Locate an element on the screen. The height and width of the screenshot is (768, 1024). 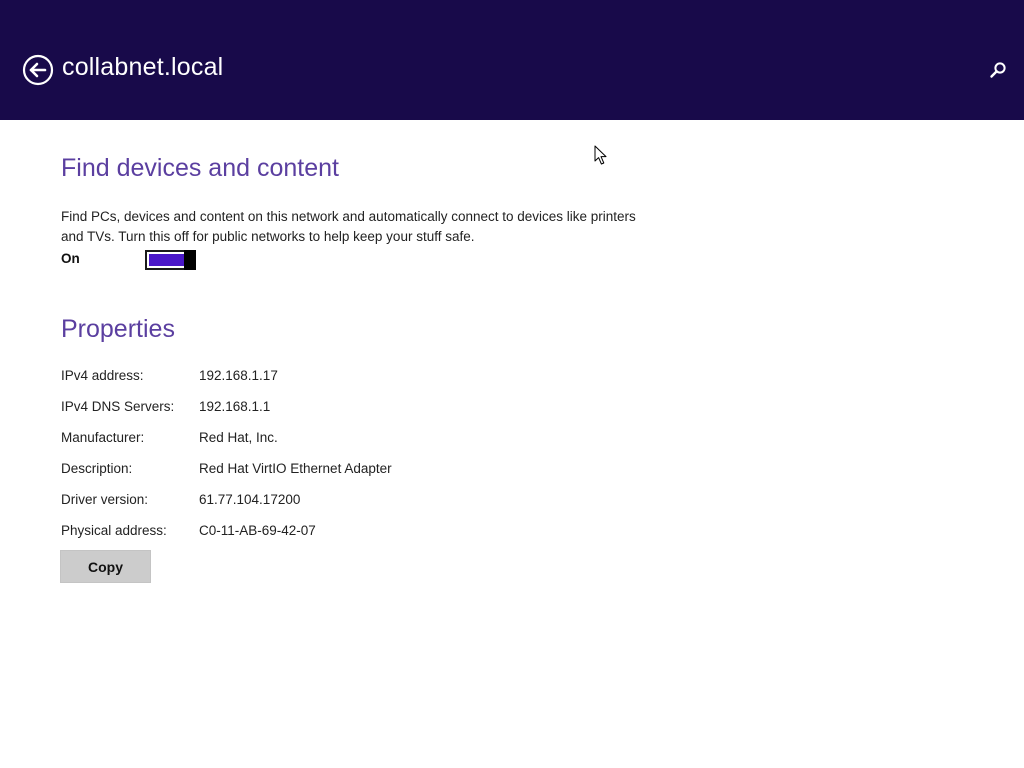
property-label: IPv4 address: is located at coordinates (102, 375).